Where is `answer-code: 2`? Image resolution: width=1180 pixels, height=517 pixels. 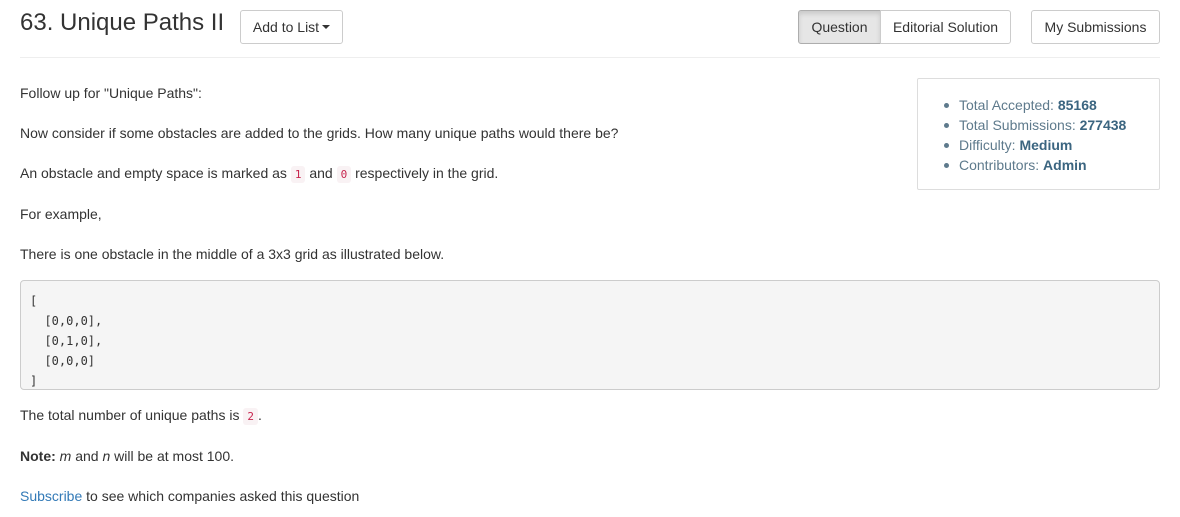
answer-code: 2 is located at coordinates (250, 416).